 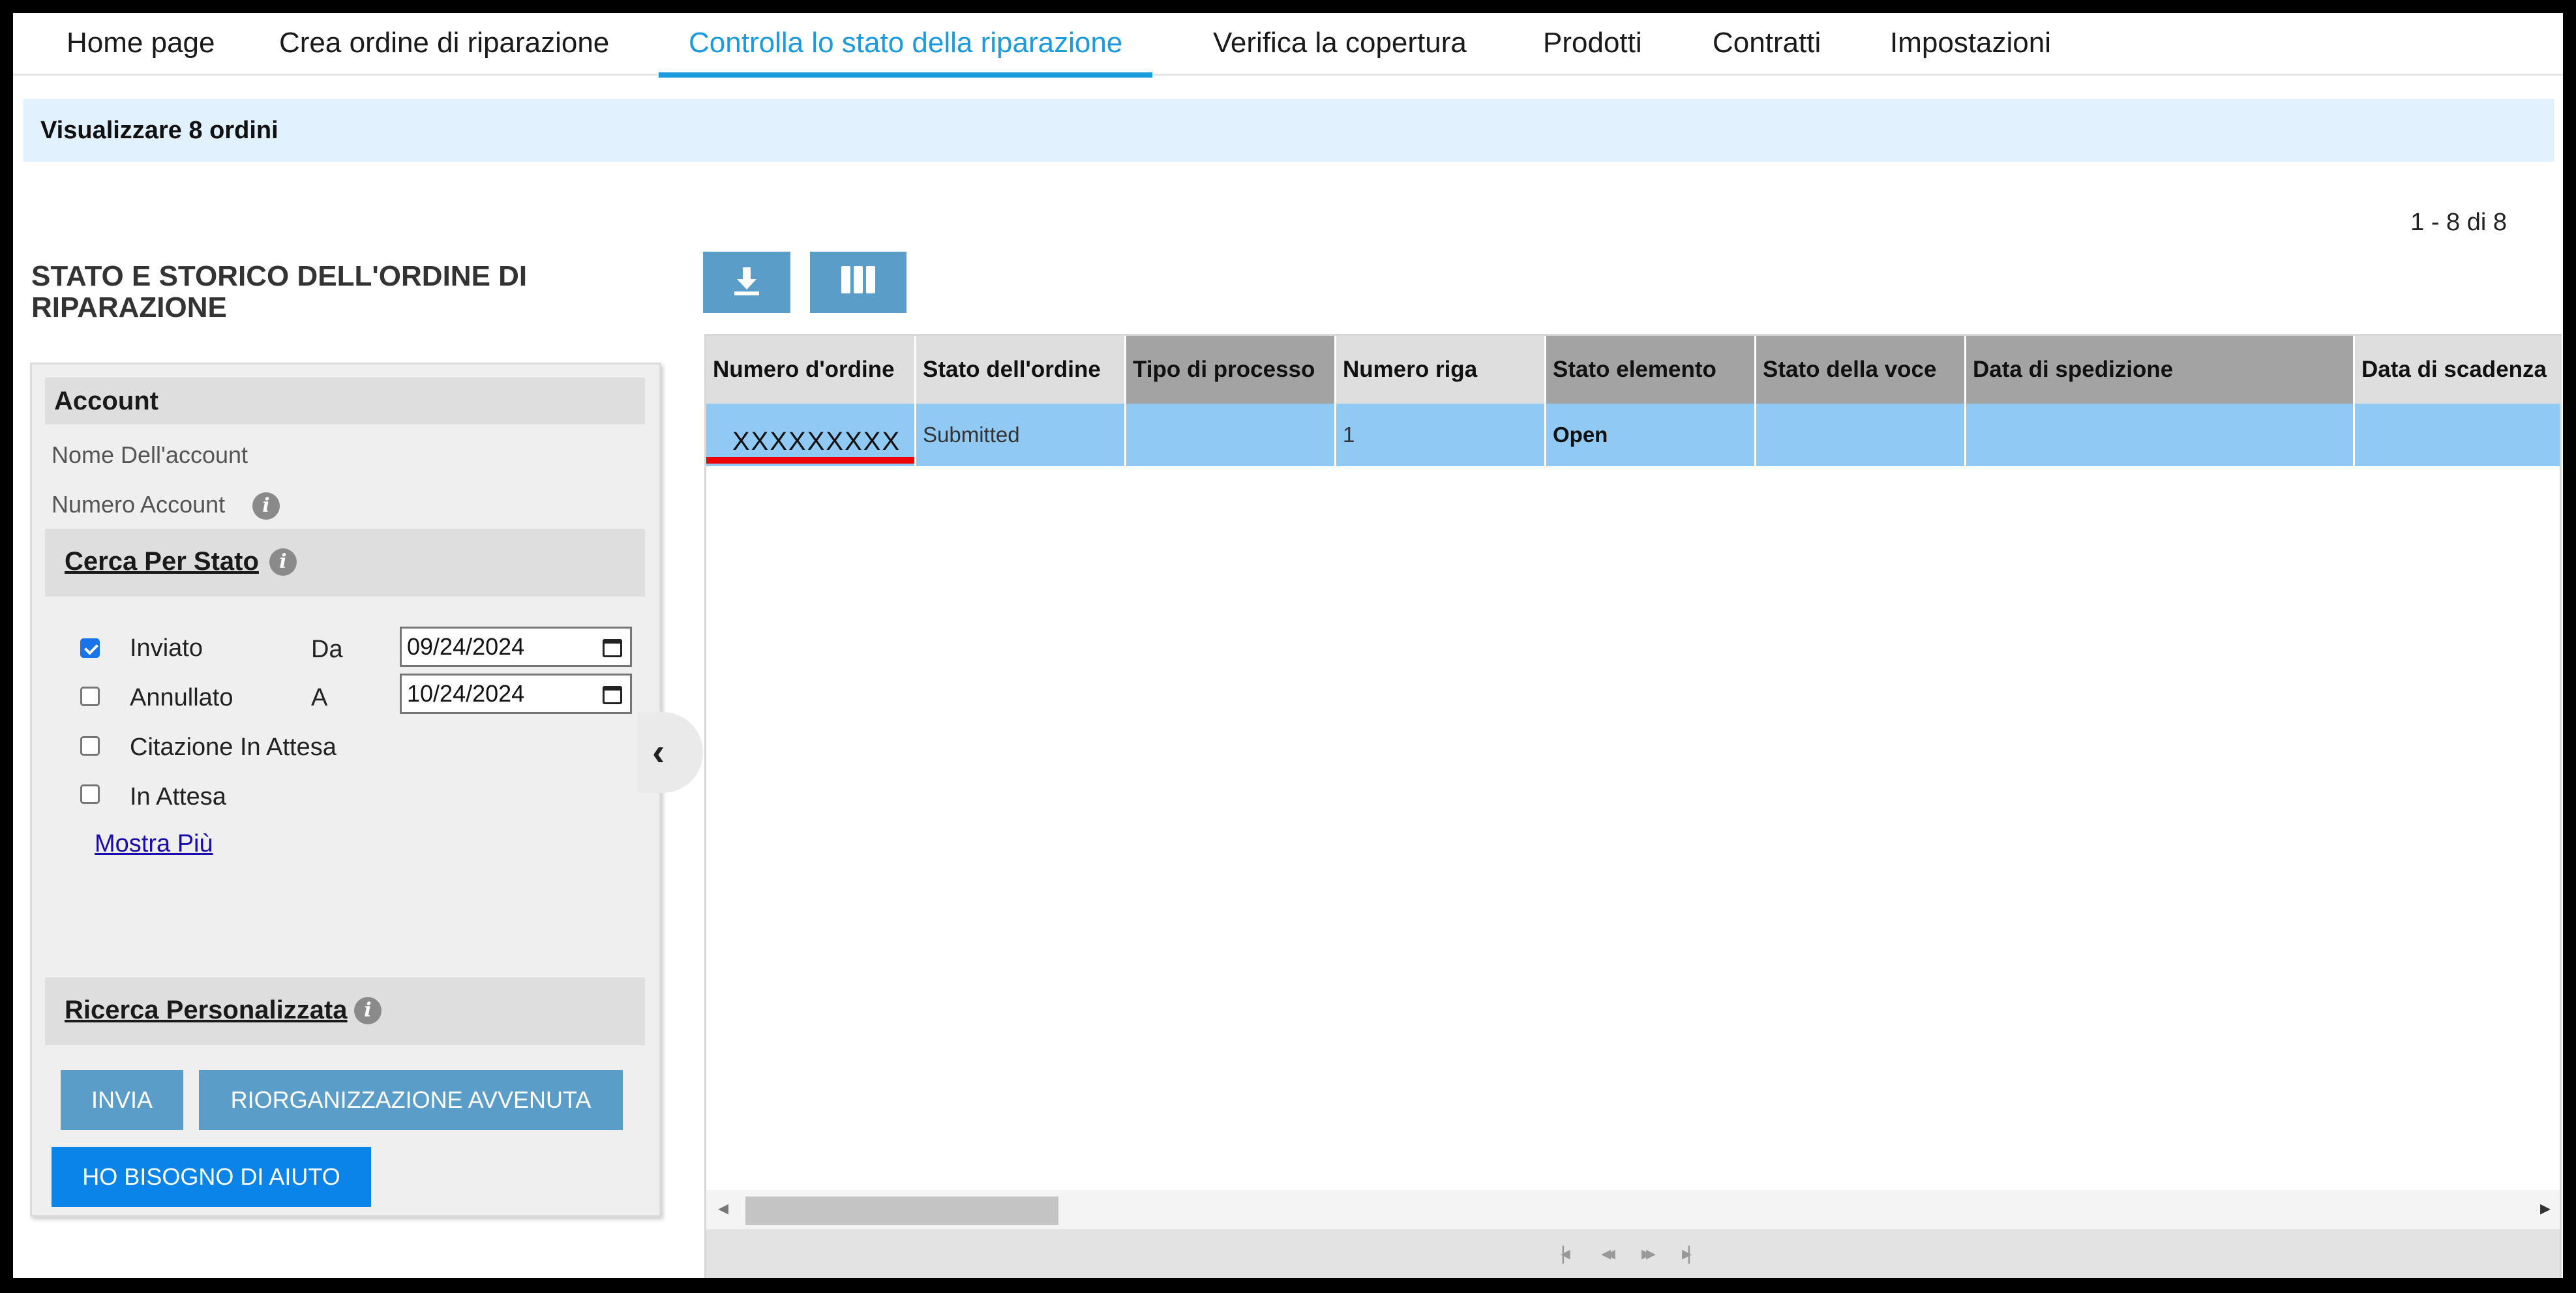 I want to click on columns-button, so click(x=858, y=282).